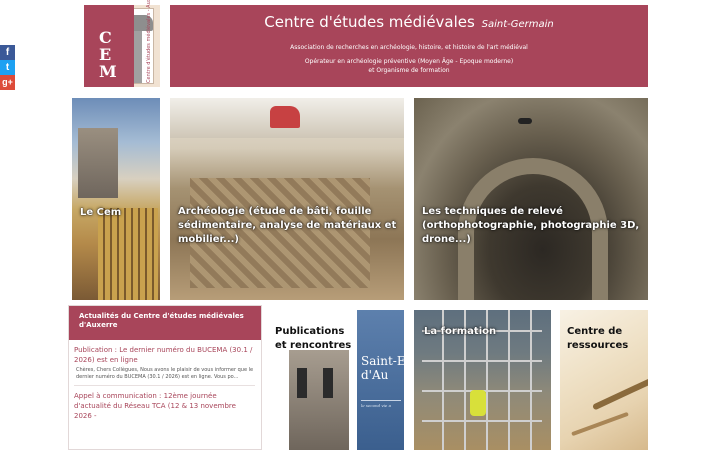 This screenshot has width=720, height=450. What do you see at coordinates (7, 82) in the screenshot?
I see `googleplus-icon: g+` at bounding box center [7, 82].